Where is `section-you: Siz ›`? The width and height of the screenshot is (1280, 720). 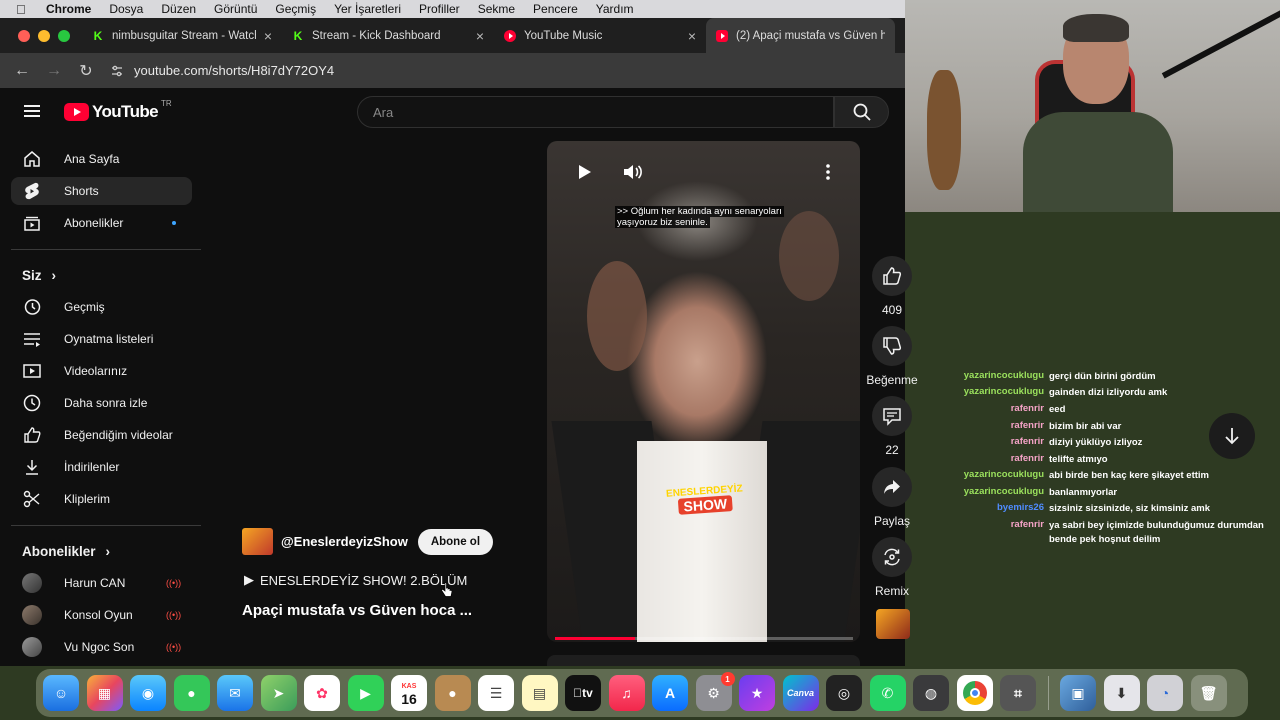 section-you: Siz › is located at coordinates (39, 275).